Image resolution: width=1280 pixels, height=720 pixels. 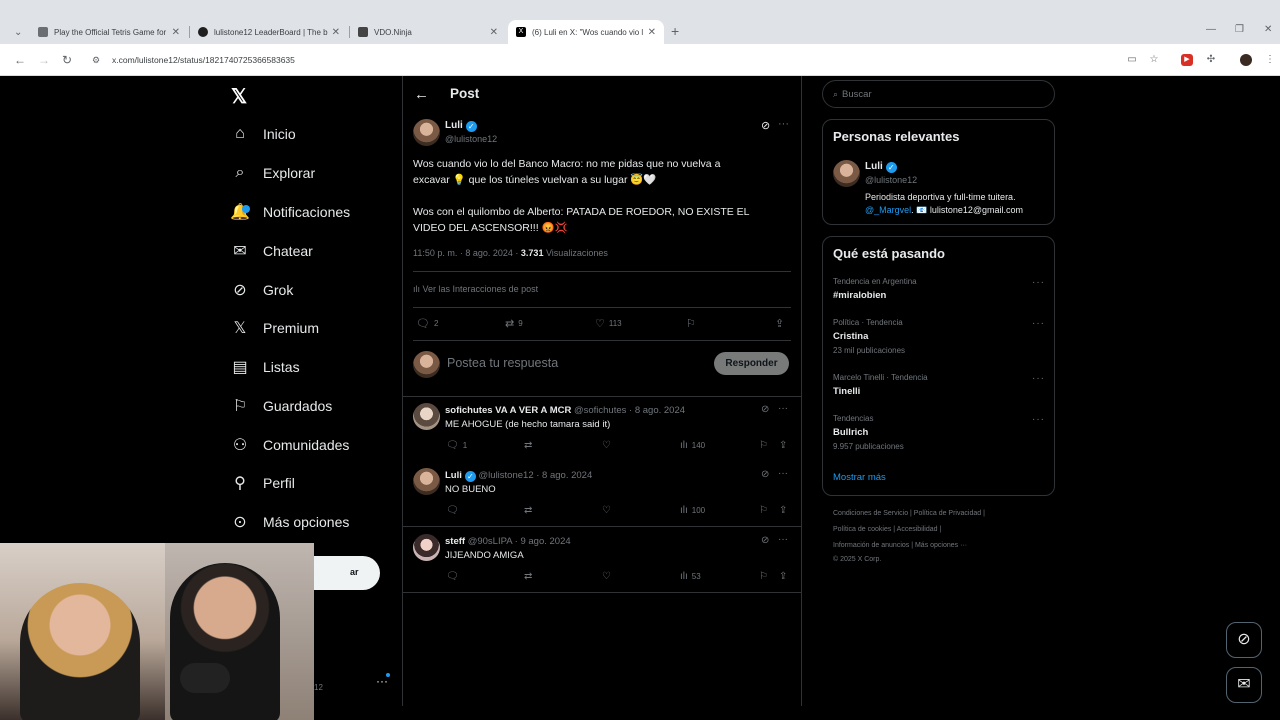 What do you see at coordinates (692, 445) in the screenshot?
I see `views-button: ılı 140` at bounding box center [692, 445].